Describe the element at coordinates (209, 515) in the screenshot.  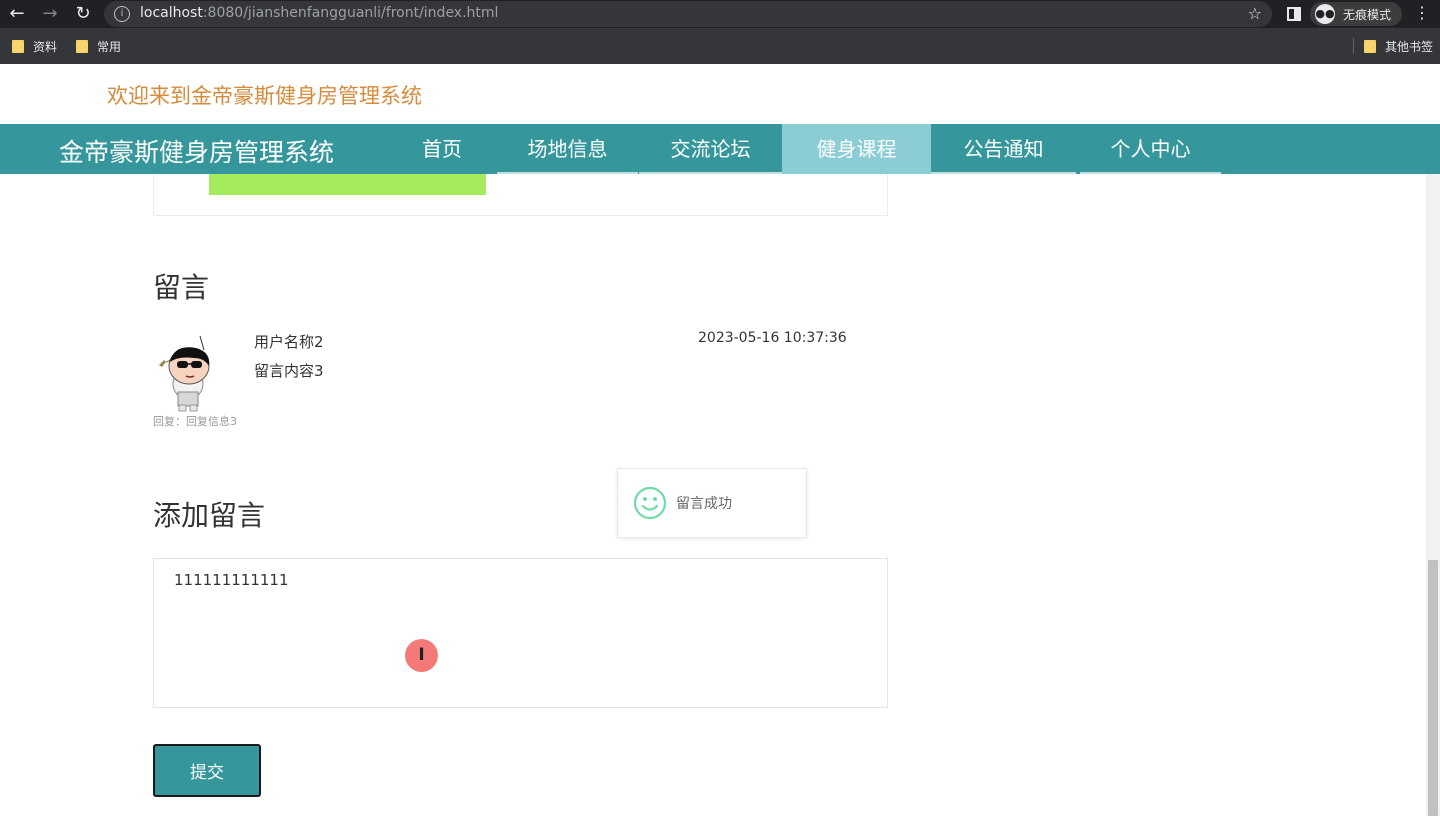
I see `add-comment-heading: 添加留言` at that location.